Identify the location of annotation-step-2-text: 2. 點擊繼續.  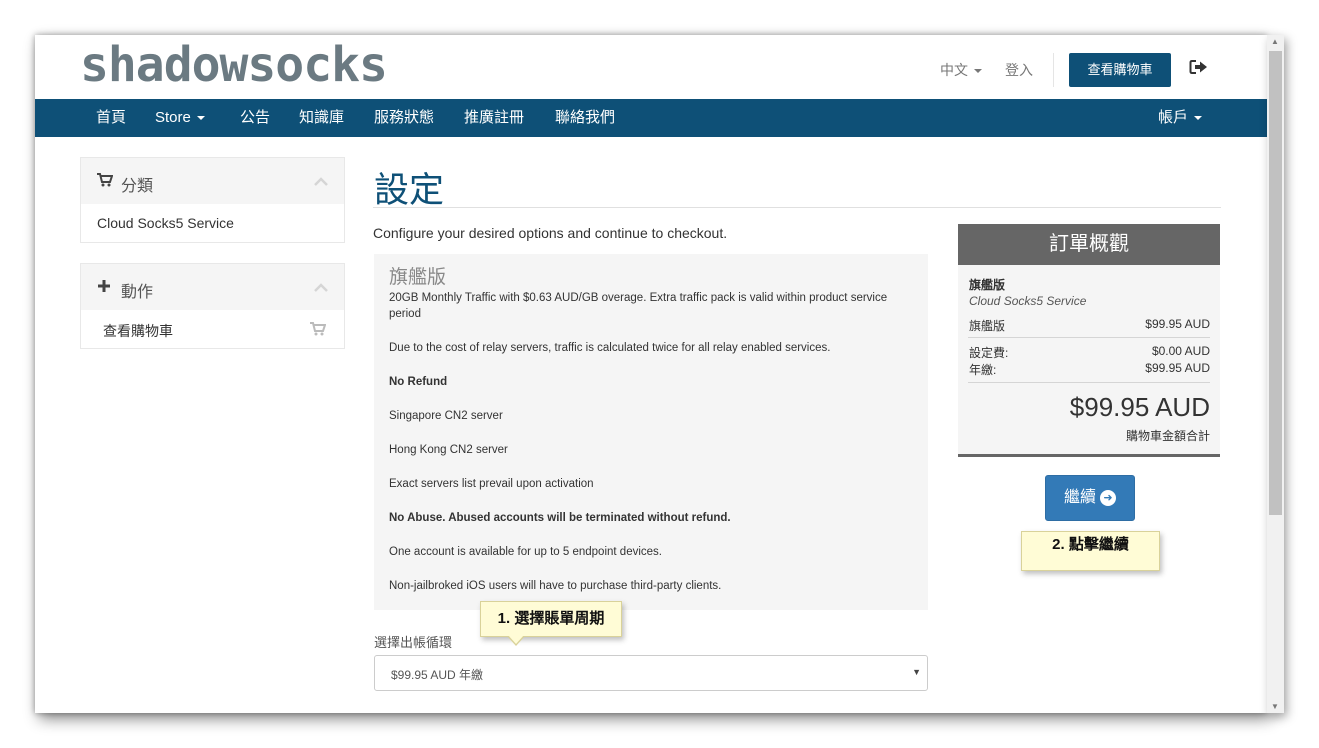
(1090, 544).